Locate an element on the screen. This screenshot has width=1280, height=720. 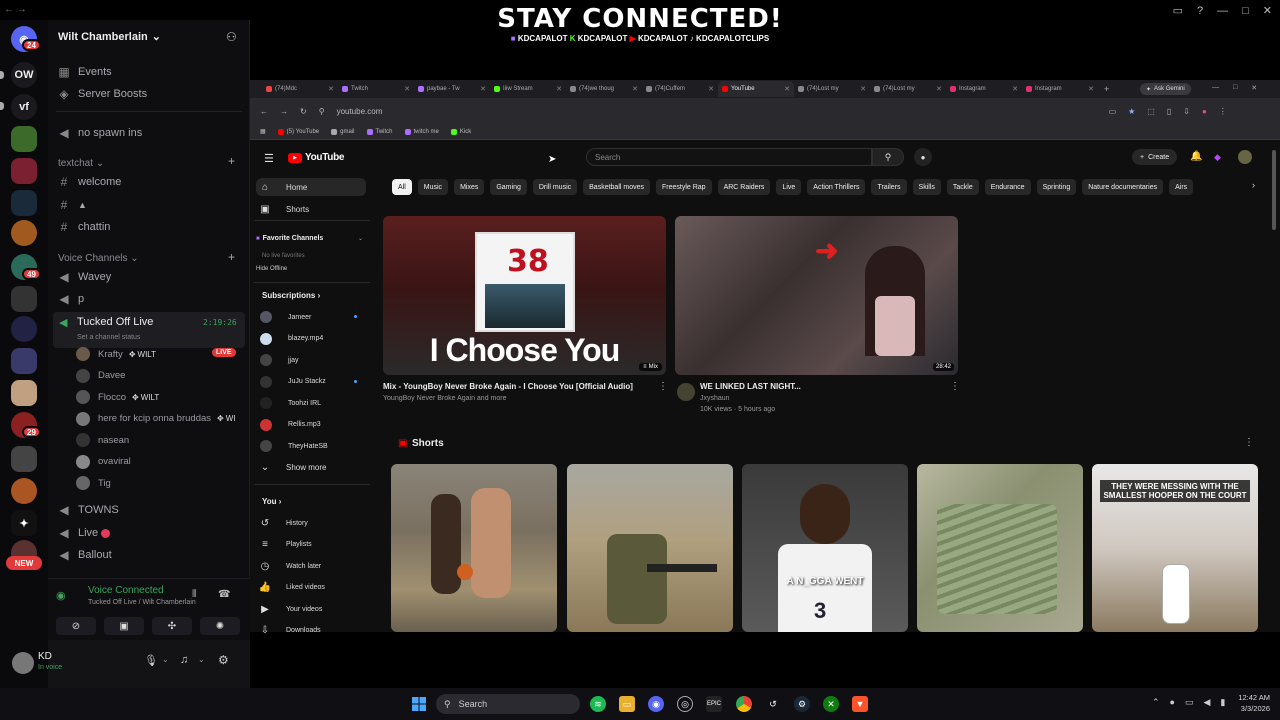
headphones-icon: ♫ is located at coordinates (184, 660).